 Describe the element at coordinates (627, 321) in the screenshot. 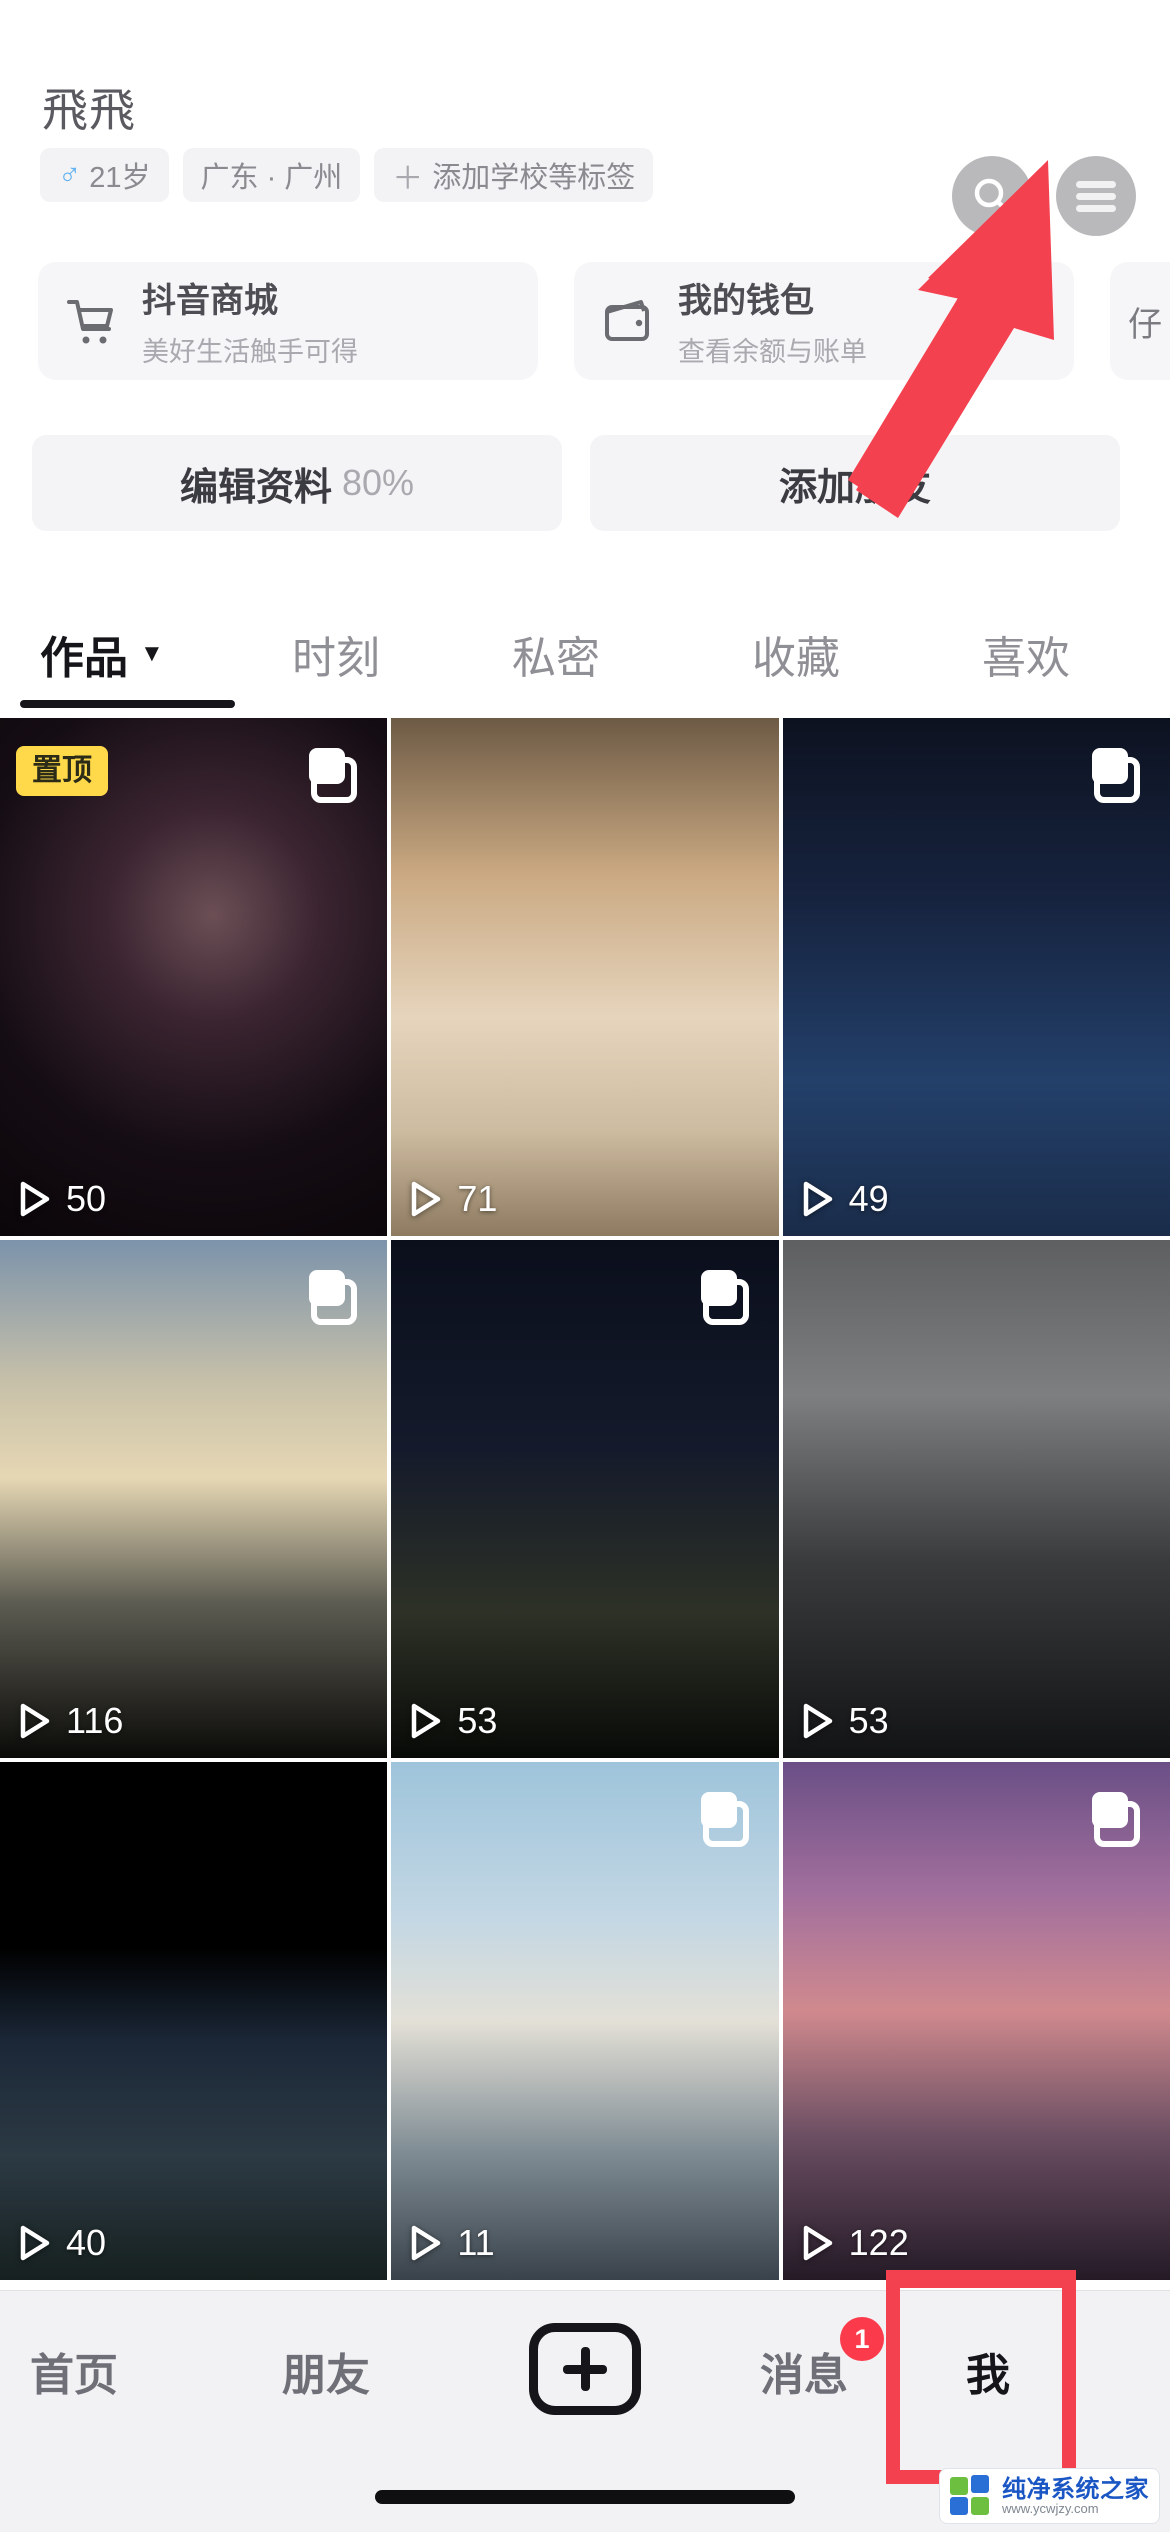

I see `wallet-icon` at that location.